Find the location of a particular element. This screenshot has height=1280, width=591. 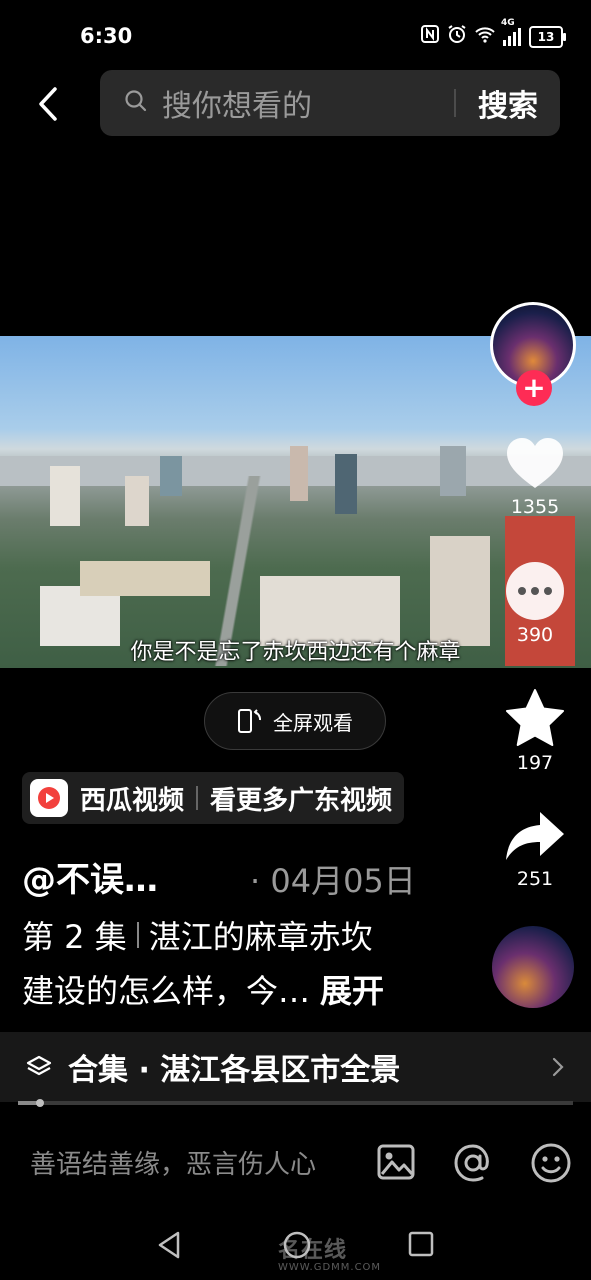

episode-label: 第 2 集 is located at coordinates (74, 937).